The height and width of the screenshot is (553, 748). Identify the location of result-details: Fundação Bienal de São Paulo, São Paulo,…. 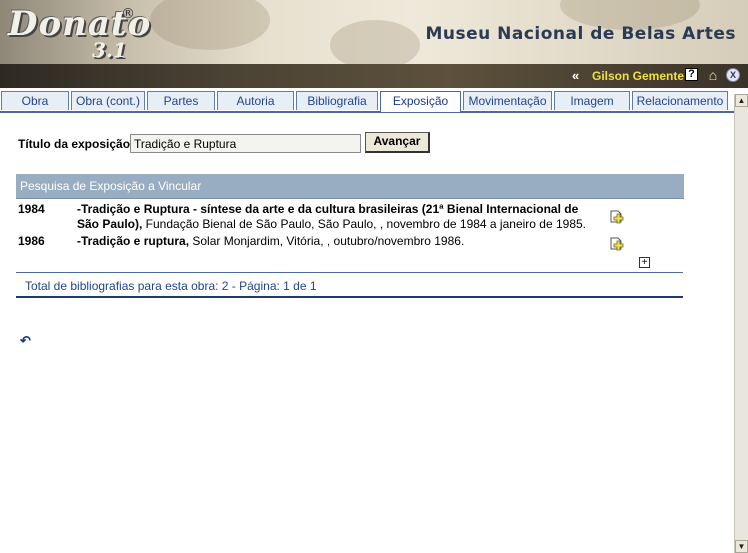
(364, 224).